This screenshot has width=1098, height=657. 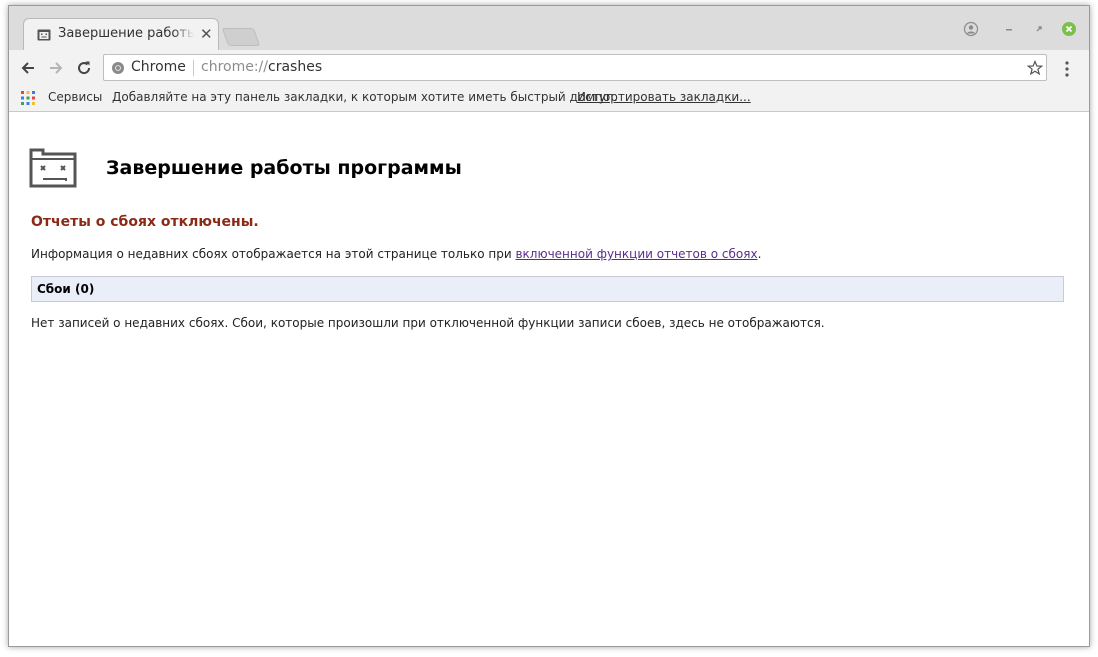 What do you see at coordinates (241, 37) in the screenshot?
I see `new-tab-button` at bounding box center [241, 37].